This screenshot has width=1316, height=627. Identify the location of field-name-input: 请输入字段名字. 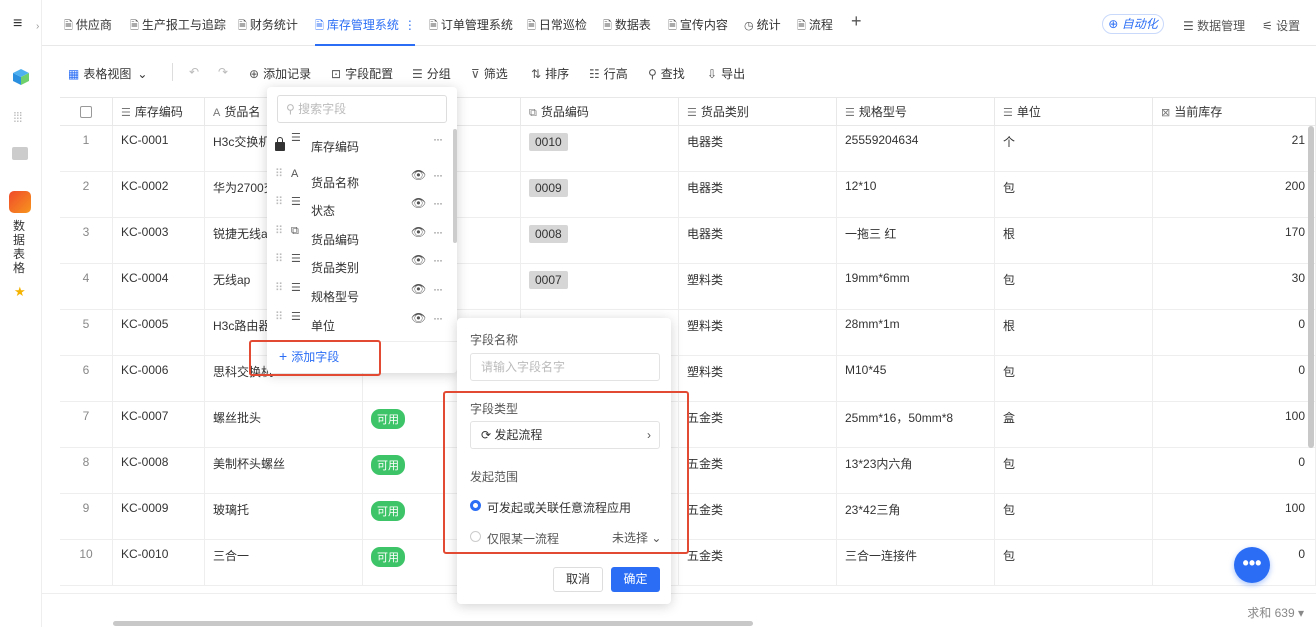
(565, 367).